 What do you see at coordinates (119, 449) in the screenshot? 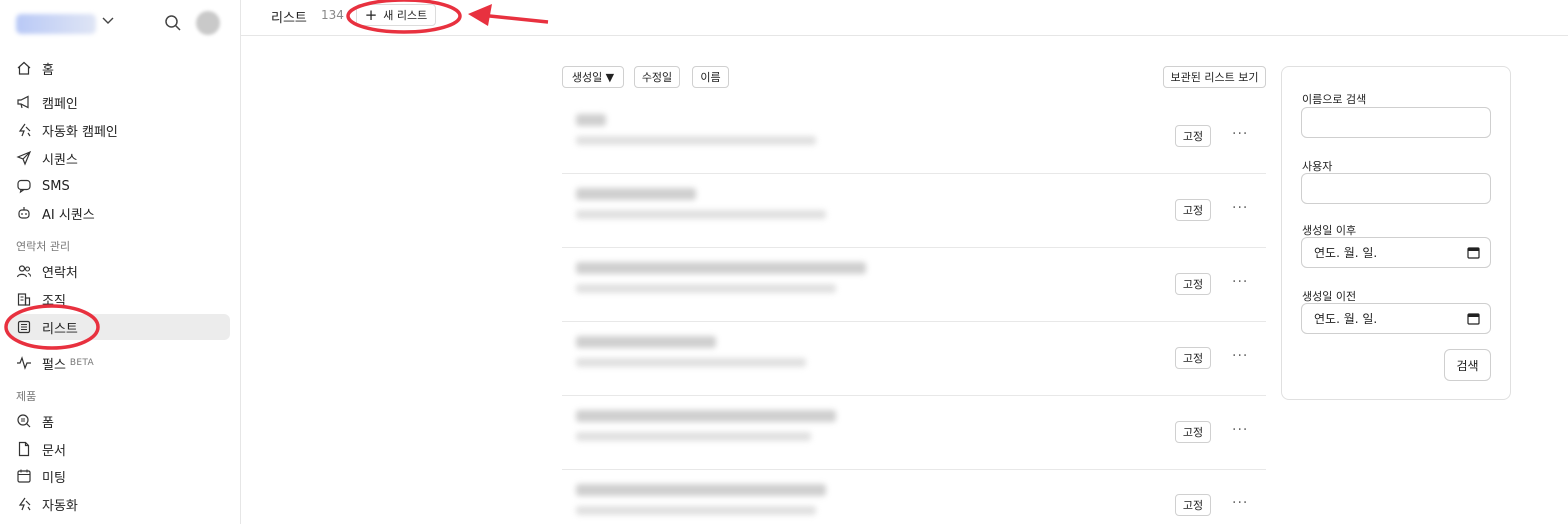
I see `sidebar-item-documents: 문서` at bounding box center [119, 449].